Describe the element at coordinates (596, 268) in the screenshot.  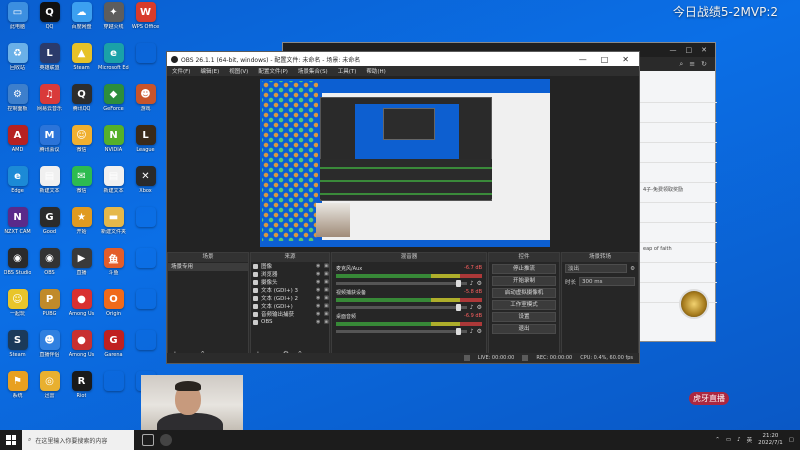
I see `transition-type-select: 淡出` at that location.